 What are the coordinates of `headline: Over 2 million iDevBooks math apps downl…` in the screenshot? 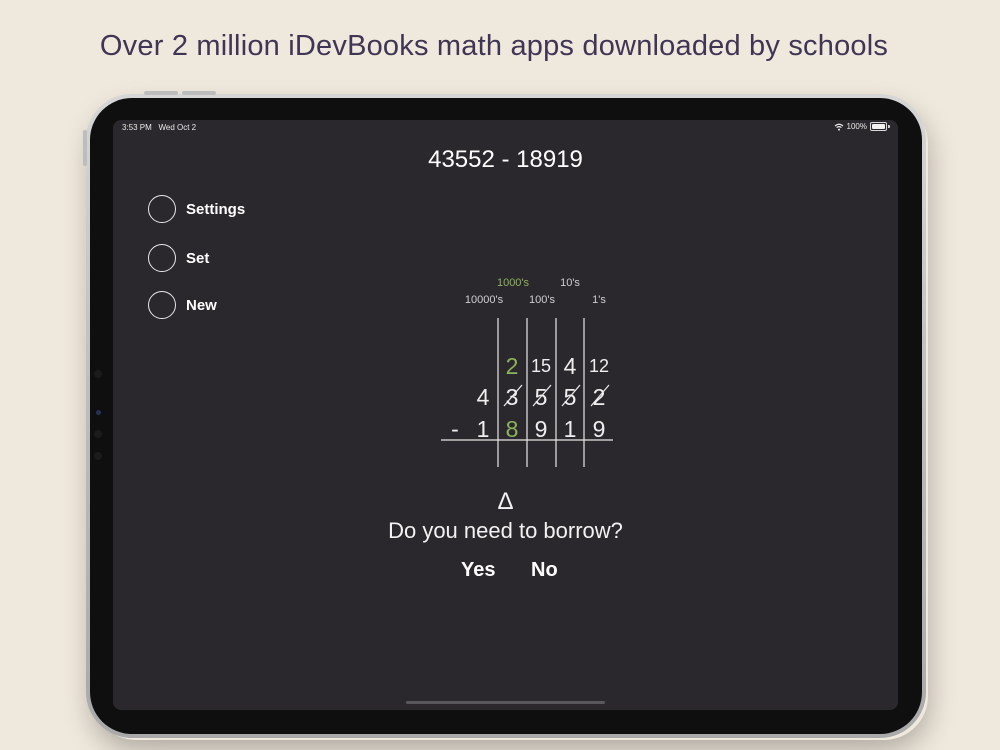 It's located at (494, 46).